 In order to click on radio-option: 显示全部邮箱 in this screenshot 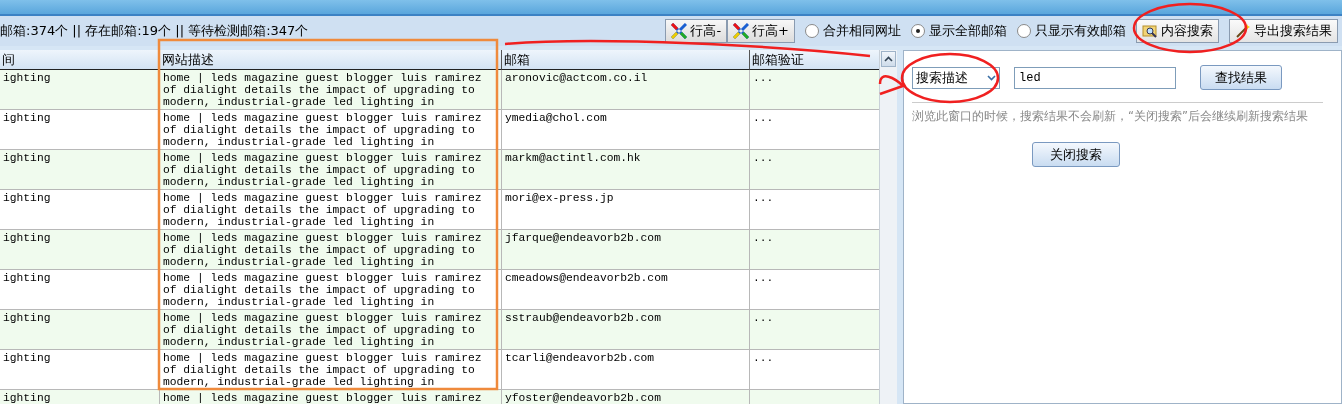, I will do `click(959, 31)`.